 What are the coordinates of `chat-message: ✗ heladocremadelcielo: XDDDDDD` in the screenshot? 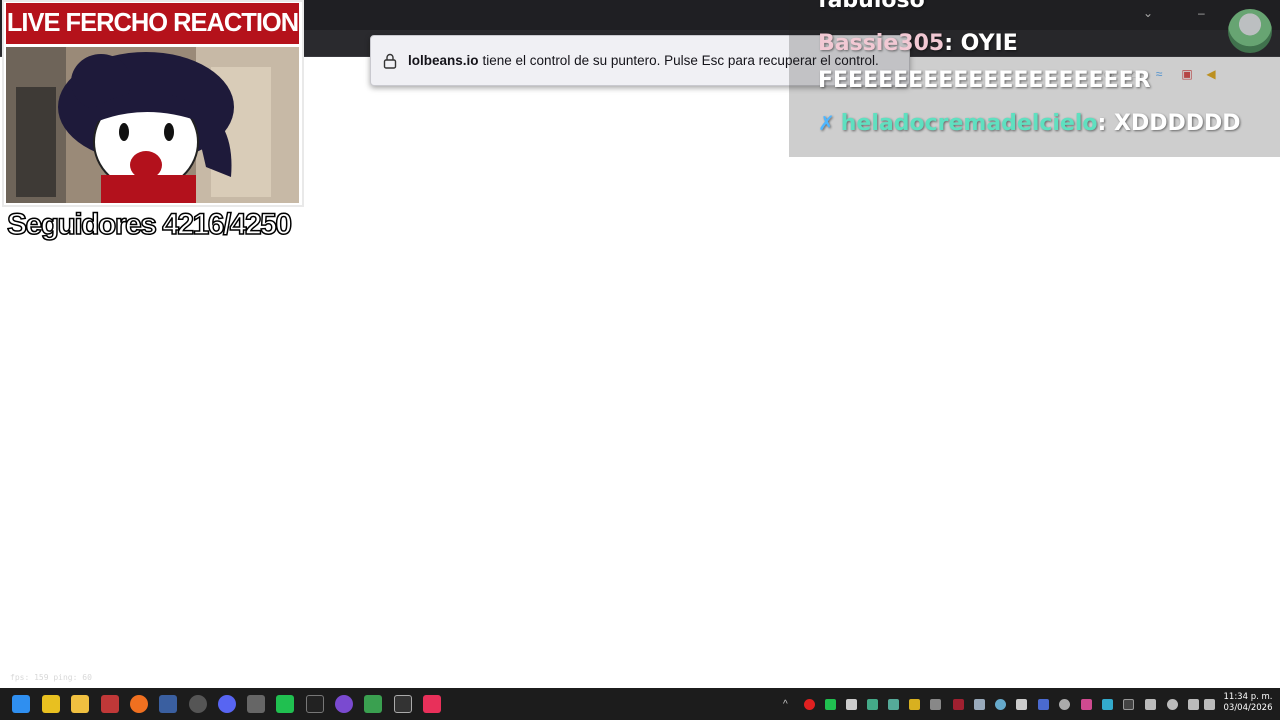 It's located at (1029, 123).